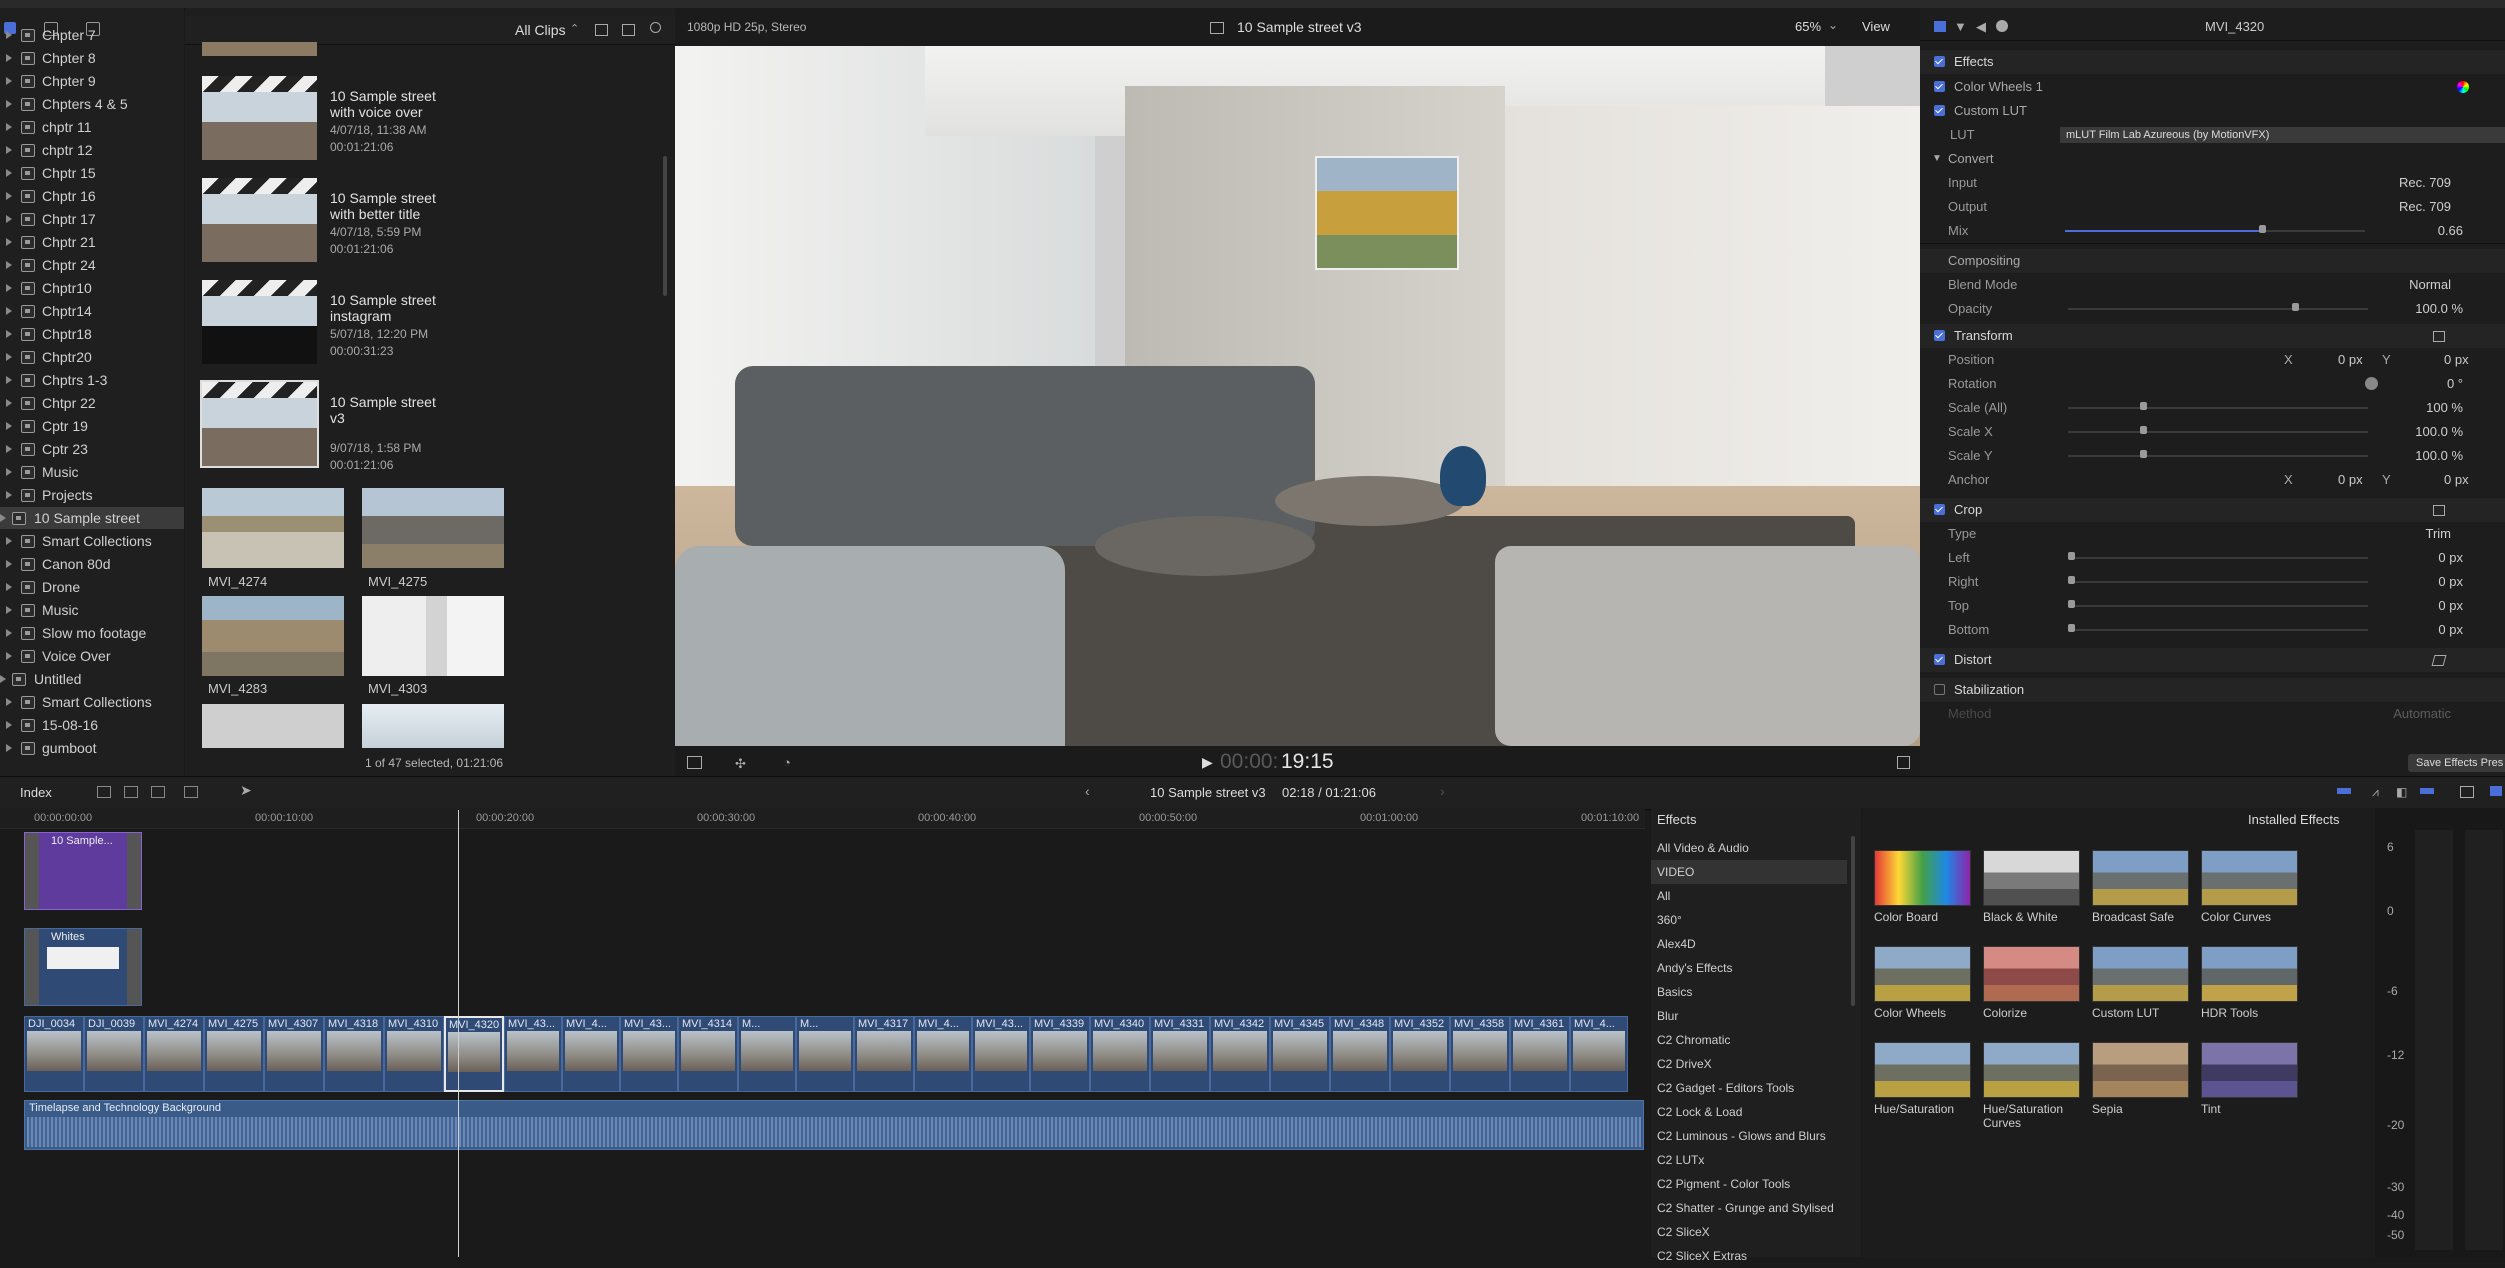  I want to click on chevron-updown-icon: ⌃, so click(574, 28).